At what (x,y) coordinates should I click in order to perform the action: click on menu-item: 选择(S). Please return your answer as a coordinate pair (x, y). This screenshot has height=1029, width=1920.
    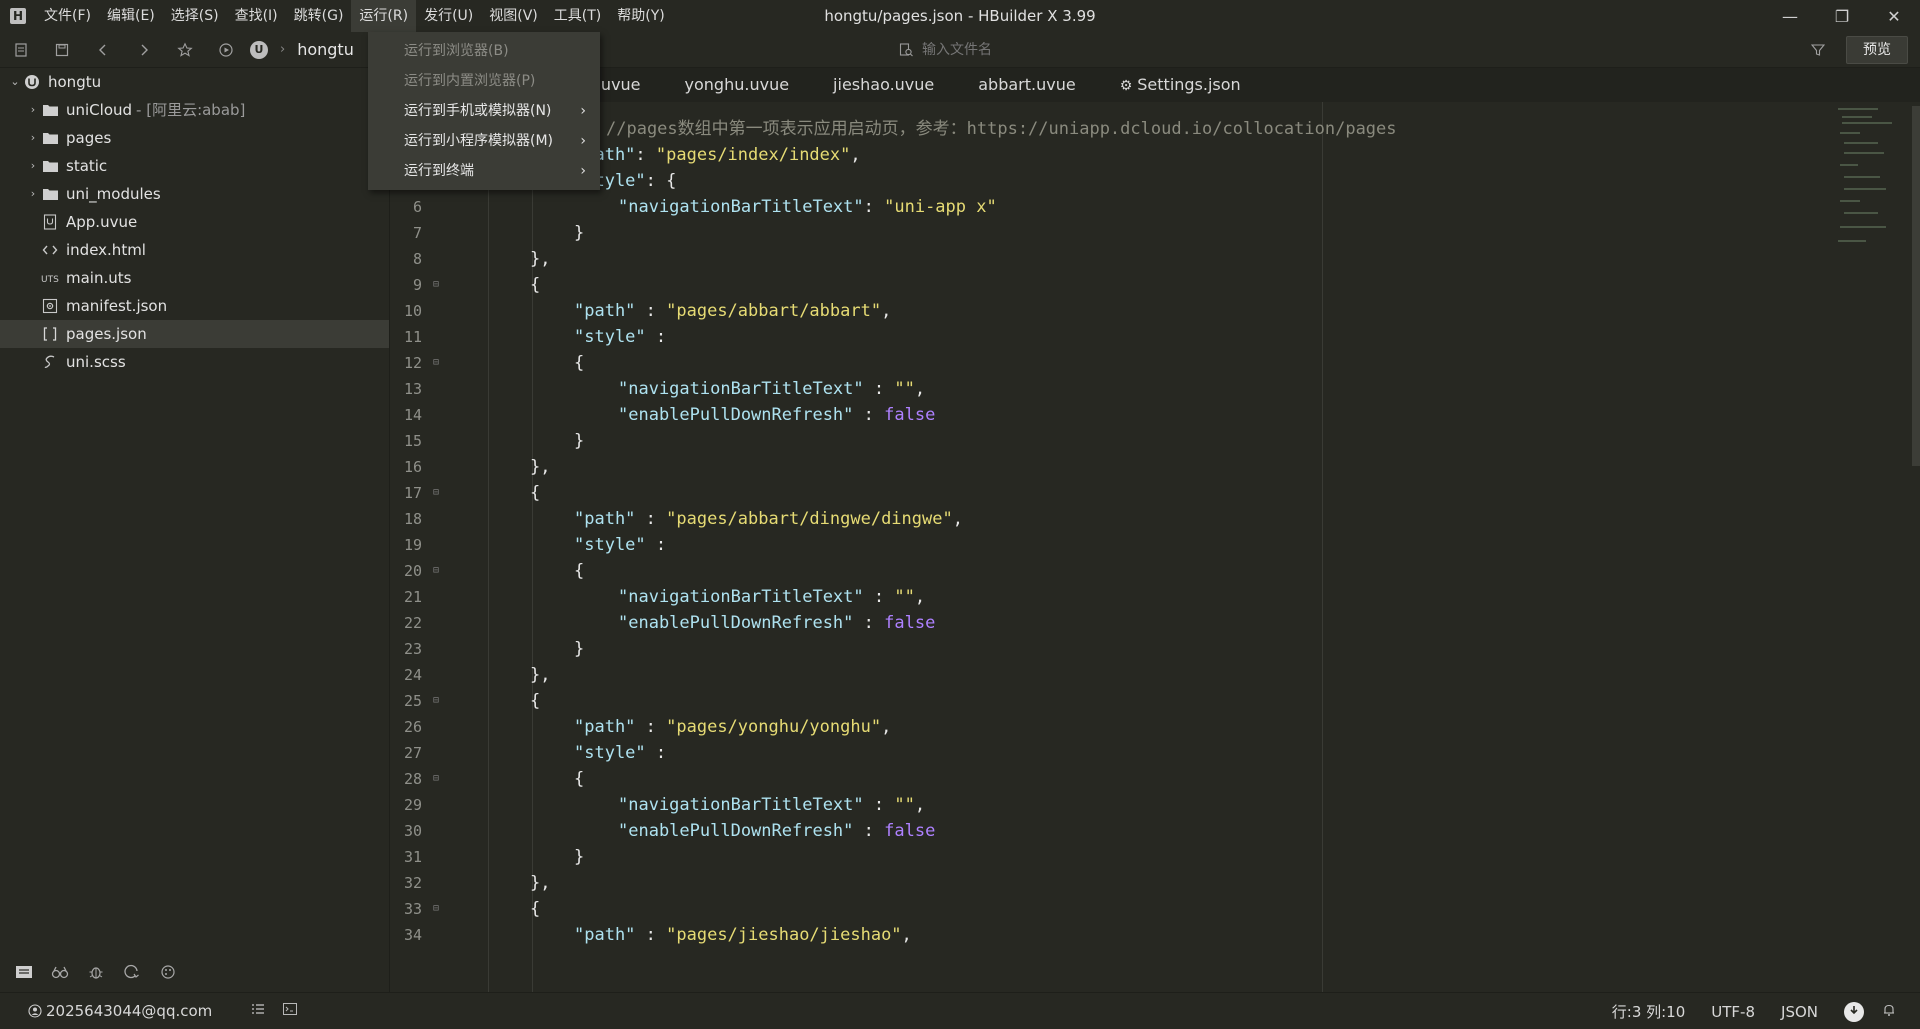
    Looking at the image, I should click on (195, 16).